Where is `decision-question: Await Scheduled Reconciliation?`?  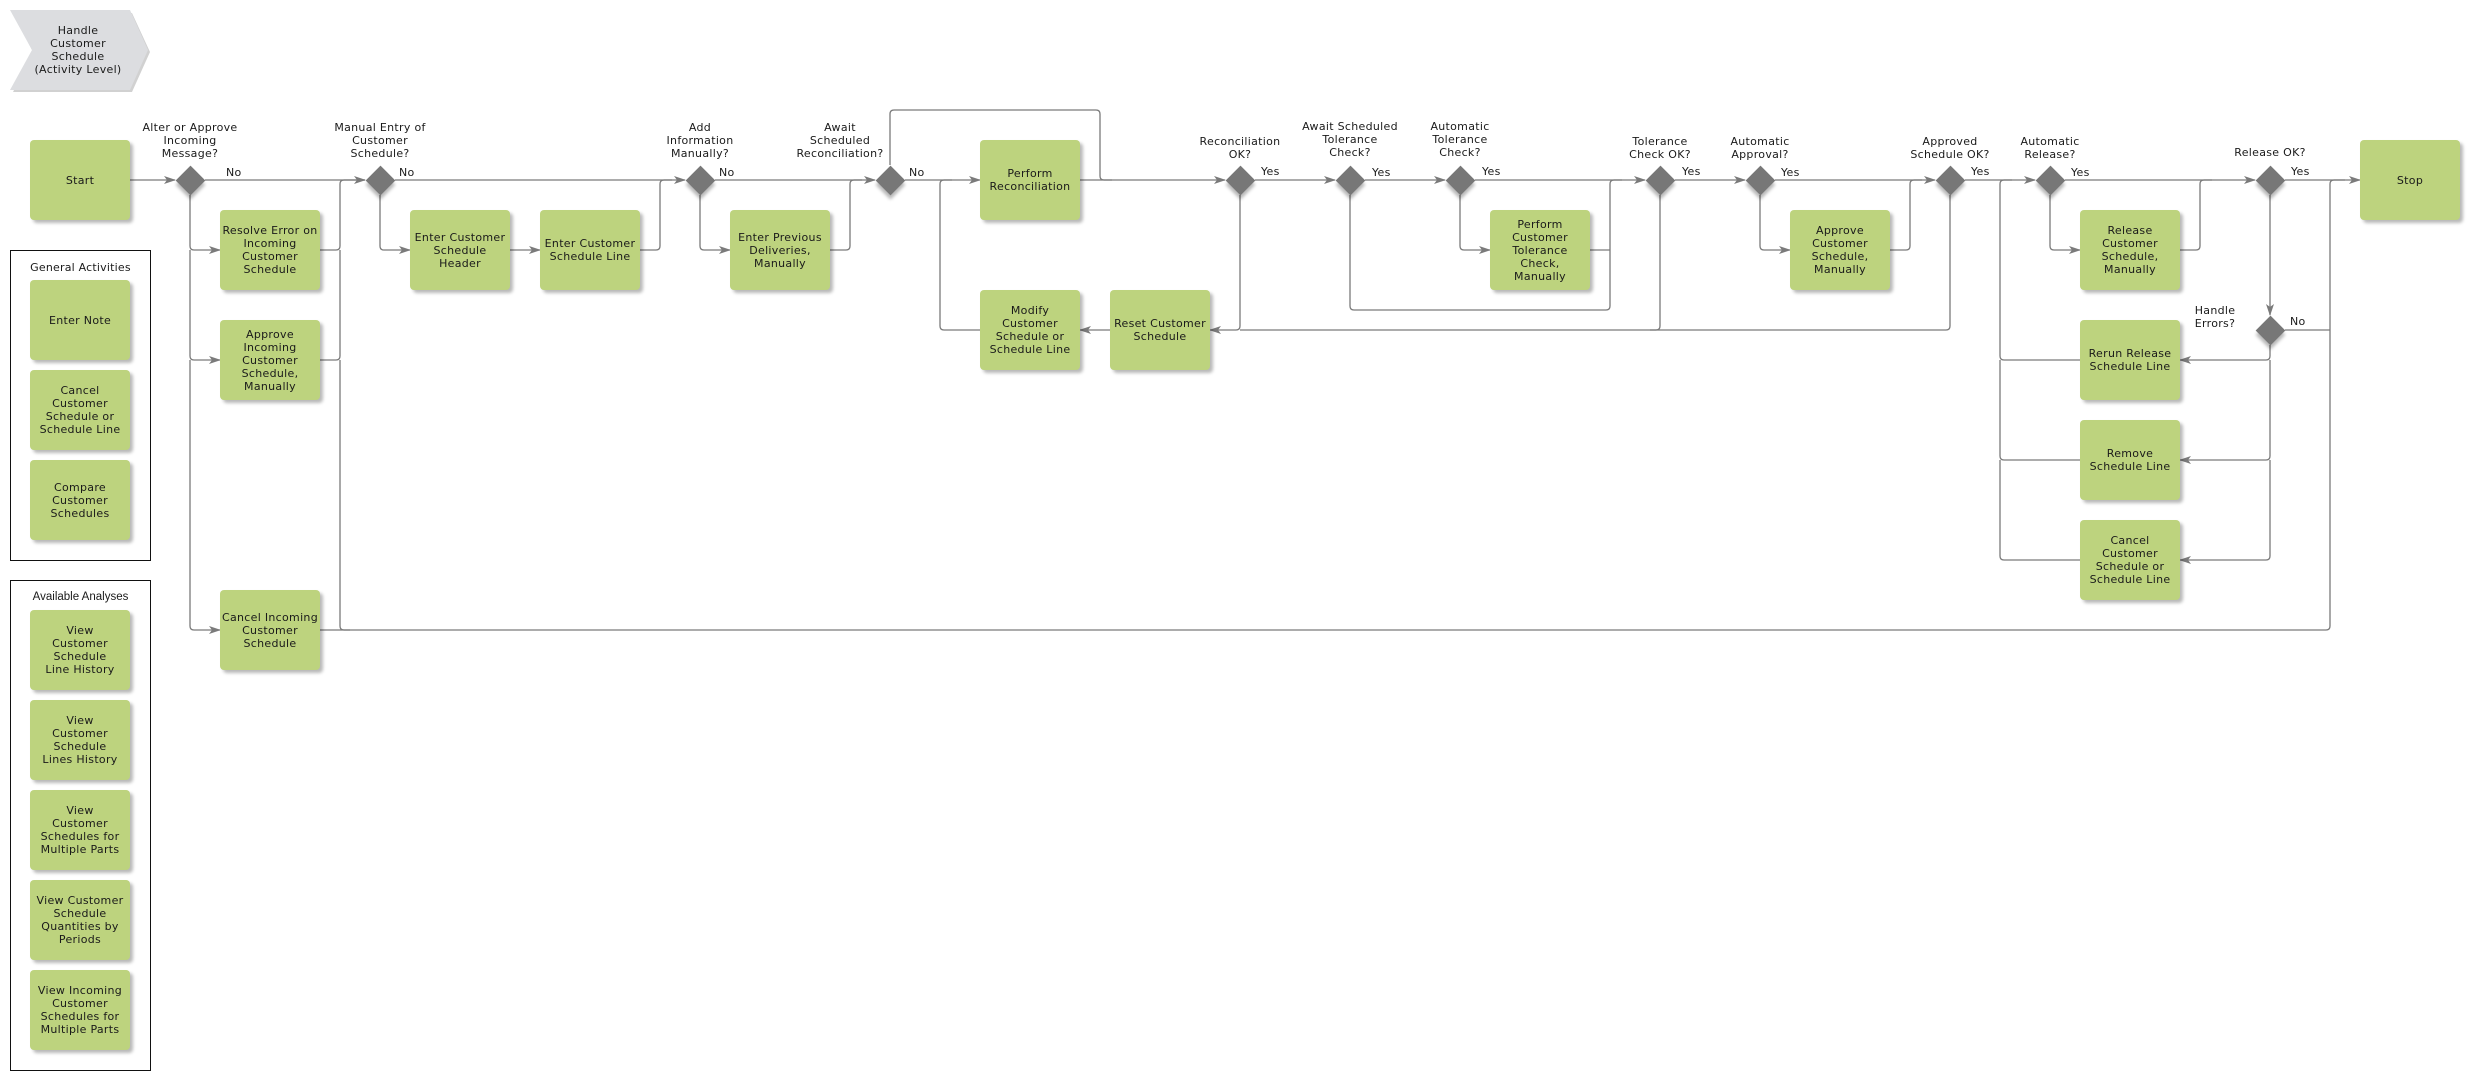 decision-question: Await Scheduled Reconciliation? is located at coordinates (840, 140).